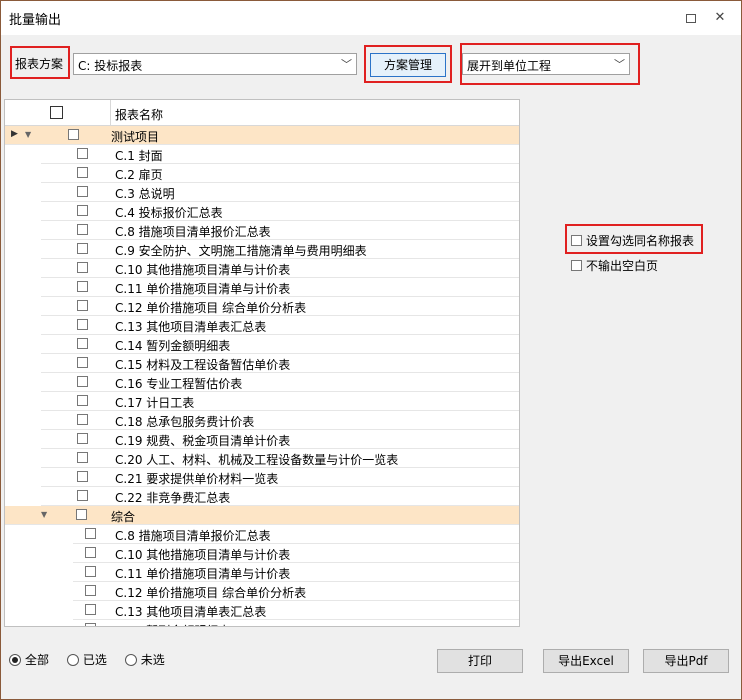  Describe the element at coordinates (640, 241) in the screenshot. I see `same-name-label: 设置勾选同名称报表` at that location.